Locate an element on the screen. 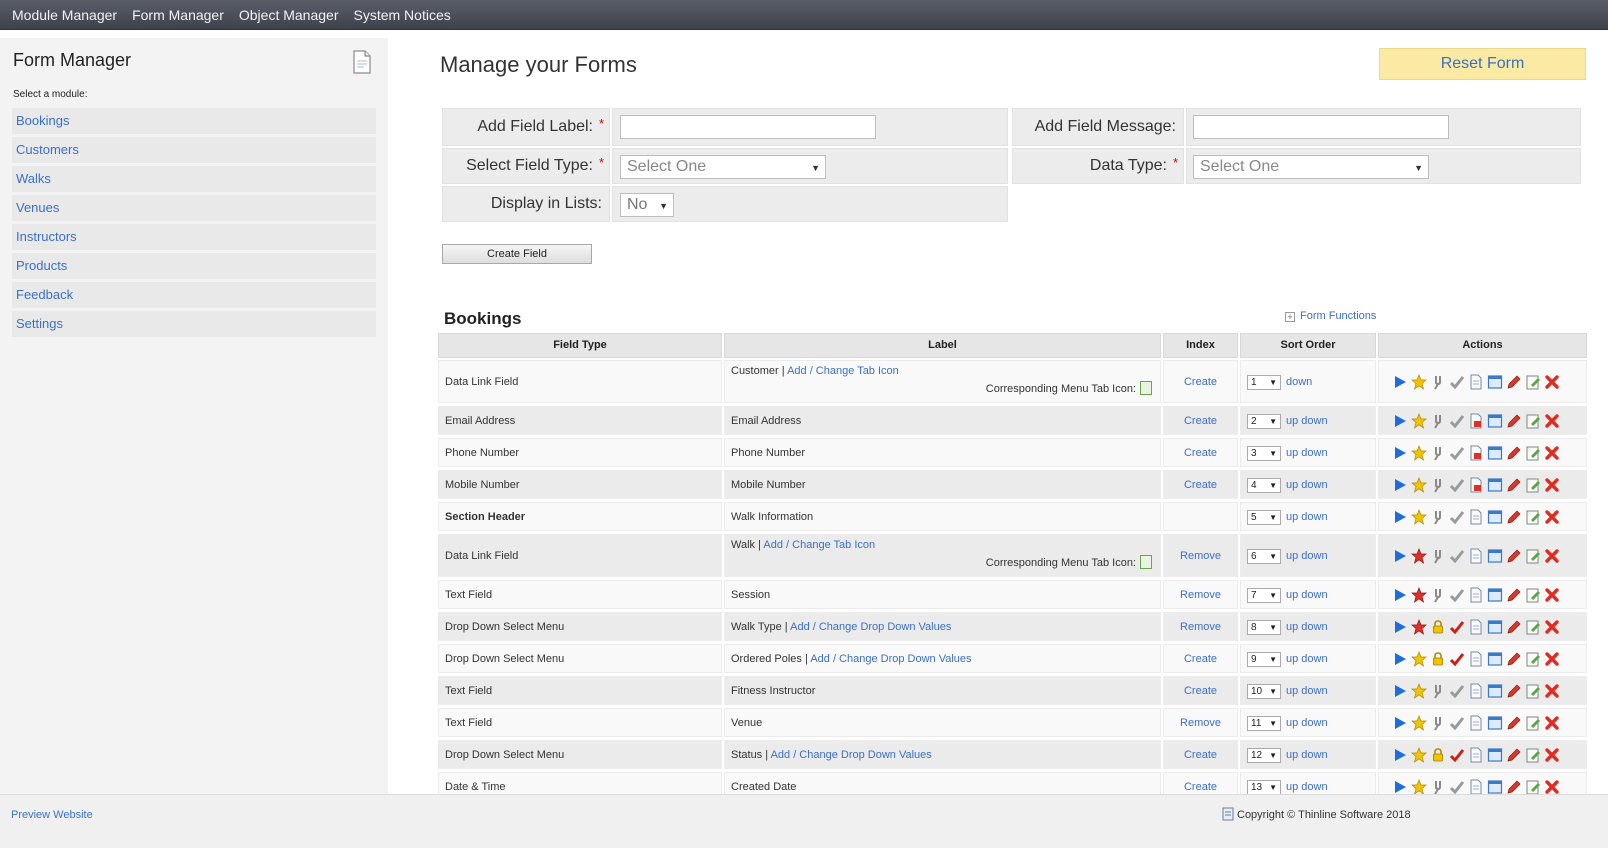  module-item-venues: Venues is located at coordinates (194, 208).